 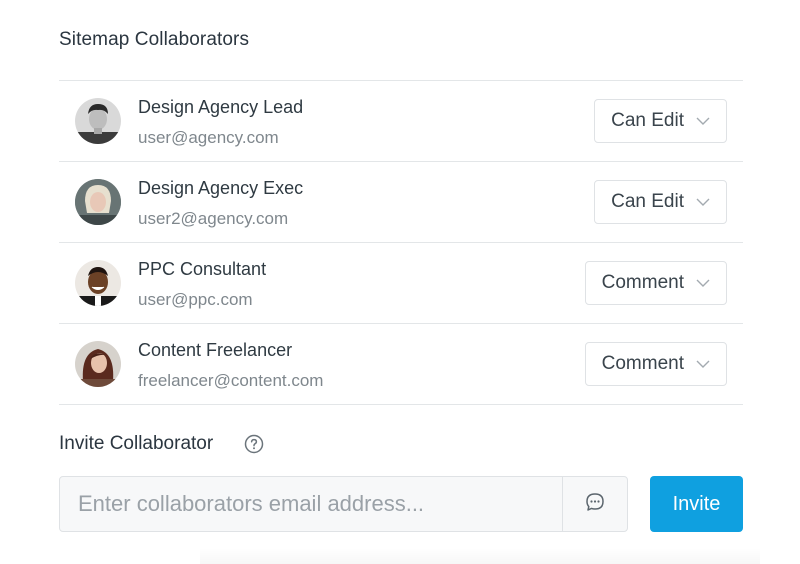 I want to click on invite-button: Invite, so click(x=696, y=504).